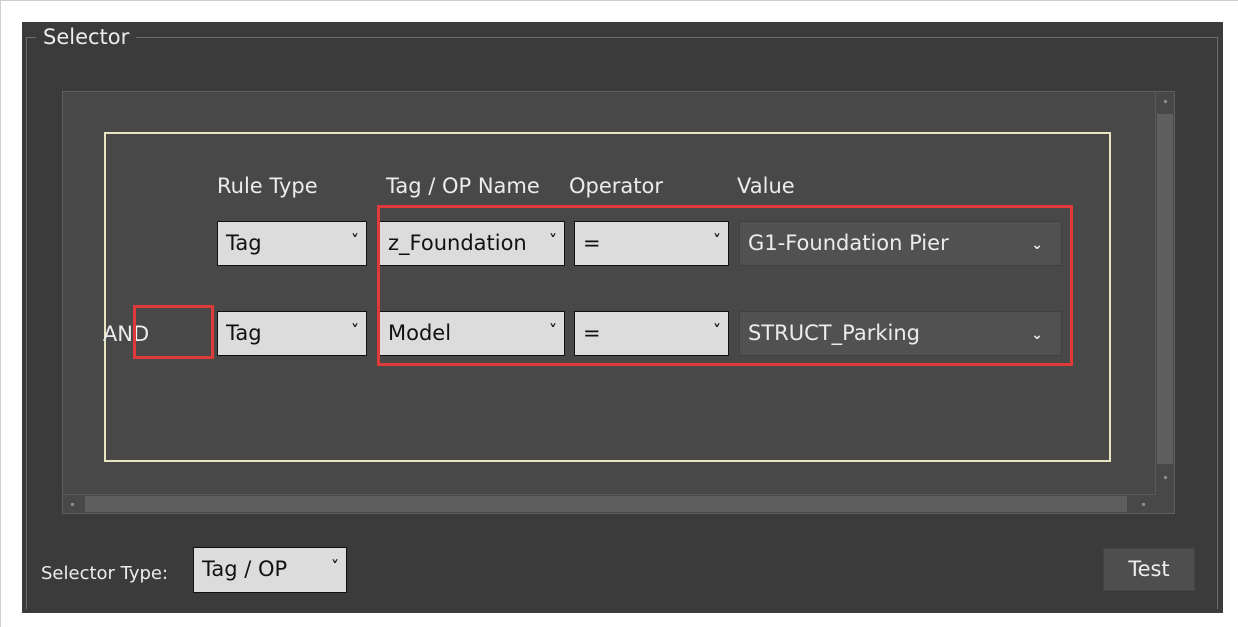  Describe the element at coordinates (86, 37) in the screenshot. I see `group-title: Selector` at that location.